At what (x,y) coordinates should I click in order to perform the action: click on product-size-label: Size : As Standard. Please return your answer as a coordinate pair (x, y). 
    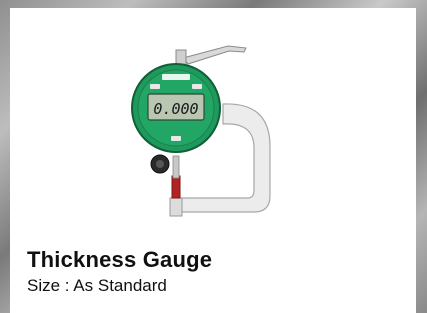
    Looking at the image, I should click on (97, 285).